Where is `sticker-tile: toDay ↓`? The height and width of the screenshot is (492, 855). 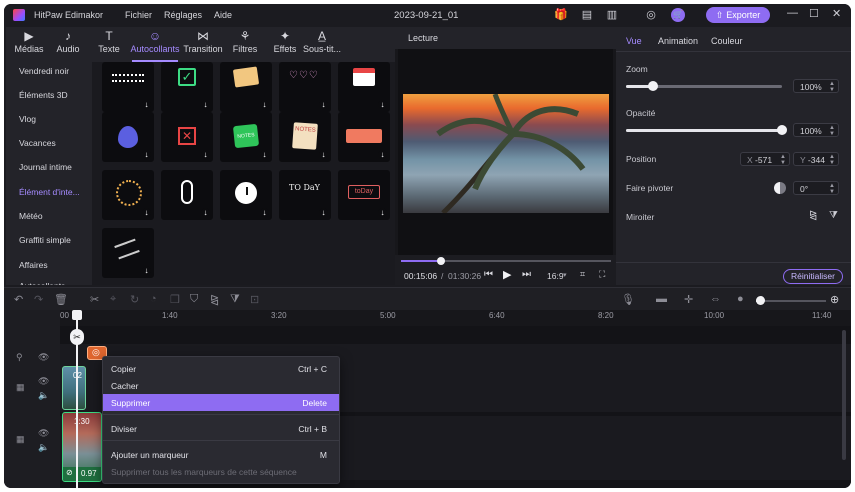
sticker-tile: toDay ↓ is located at coordinates (364, 195).